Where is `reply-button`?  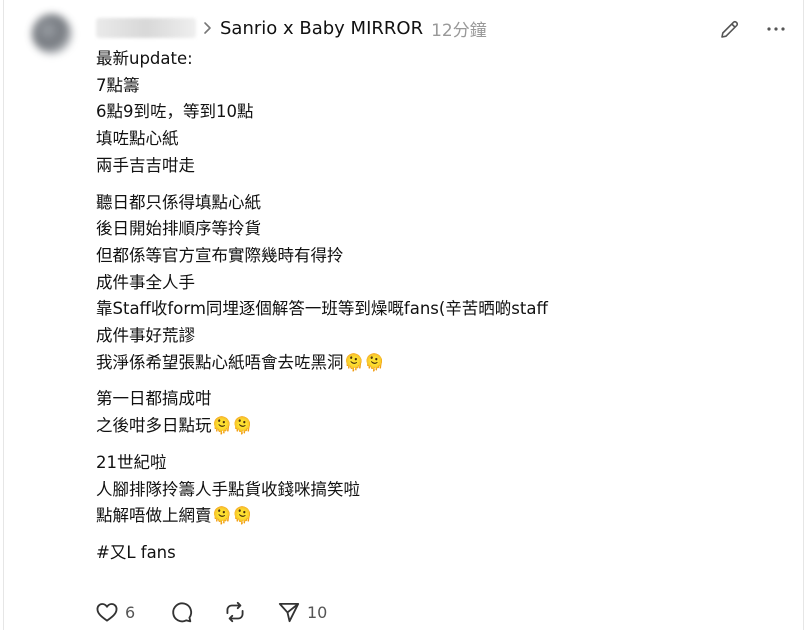
reply-button is located at coordinates (195, 612).